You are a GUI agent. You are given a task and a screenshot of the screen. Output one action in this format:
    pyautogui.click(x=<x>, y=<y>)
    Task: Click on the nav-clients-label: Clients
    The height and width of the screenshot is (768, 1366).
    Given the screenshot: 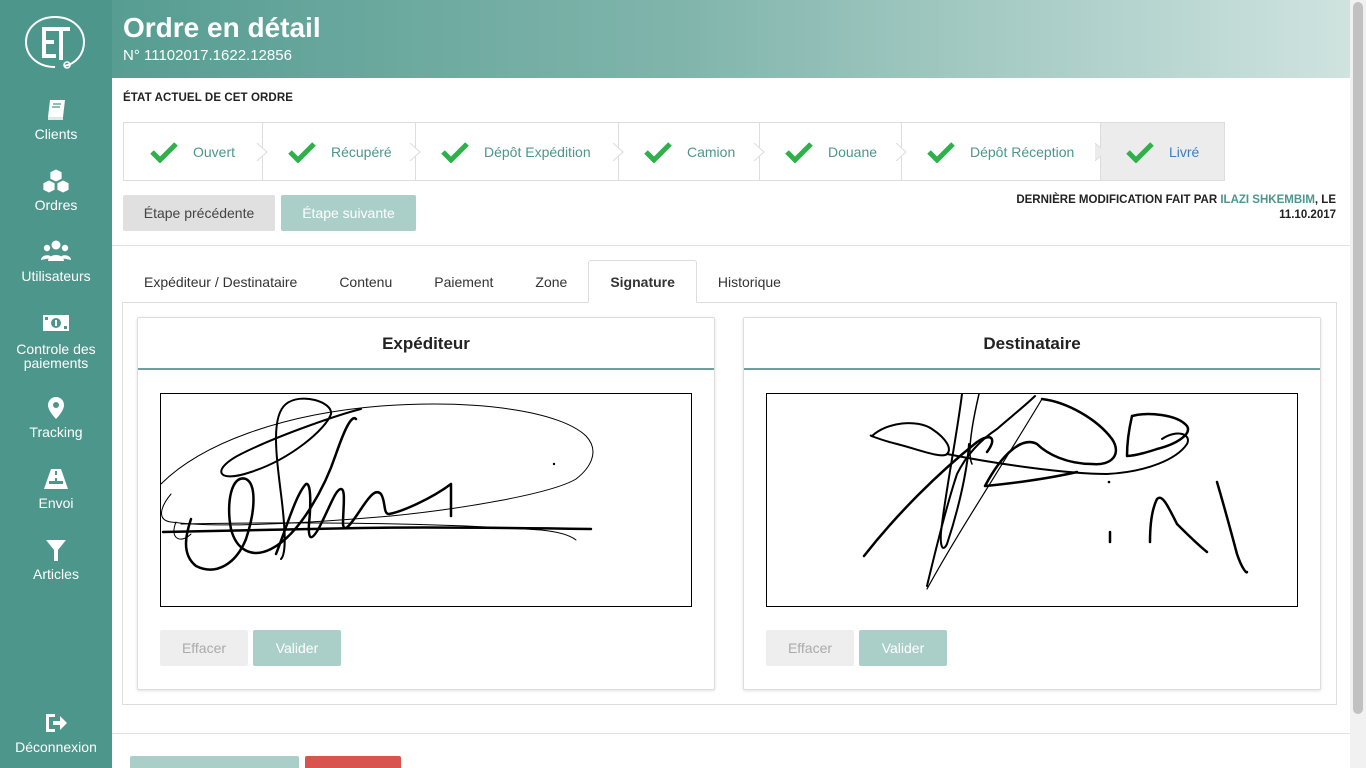 What is the action you would take?
    pyautogui.click(x=56, y=134)
    